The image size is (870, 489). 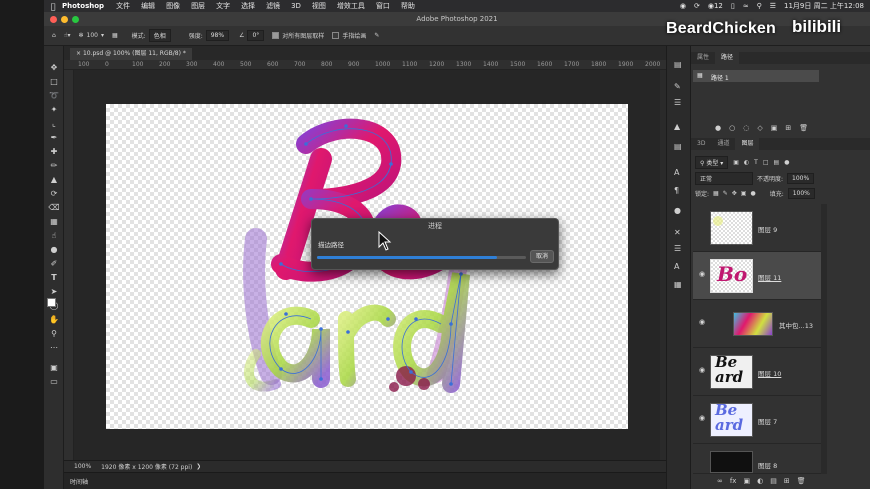 What do you see at coordinates (54, 123) in the screenshot?
I see `crop-tool-icon: ⌞` at bounding box center [54, 123].